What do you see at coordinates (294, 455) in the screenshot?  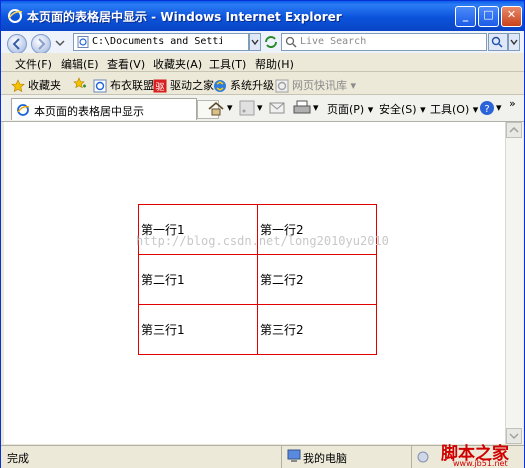 I see `computer-zone-icon` at bounding box center [294, 455].